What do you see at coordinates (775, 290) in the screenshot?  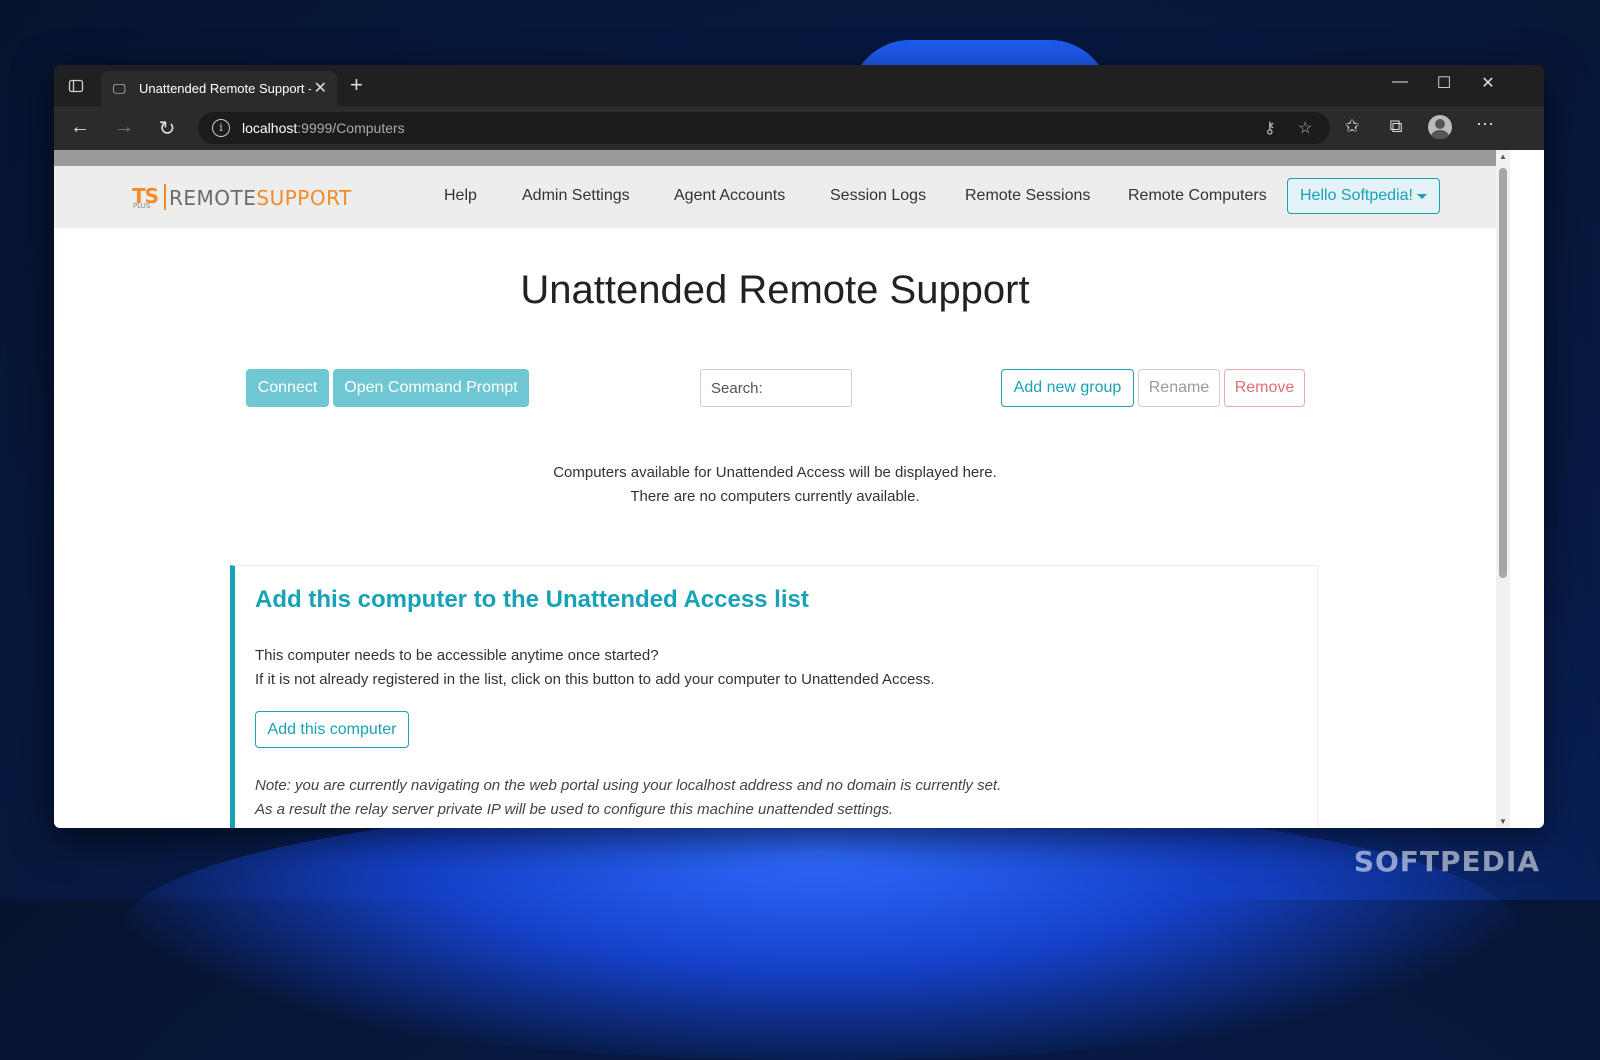 I see `page-title: Unattended Remote Support` at bounding box center [775, 290].